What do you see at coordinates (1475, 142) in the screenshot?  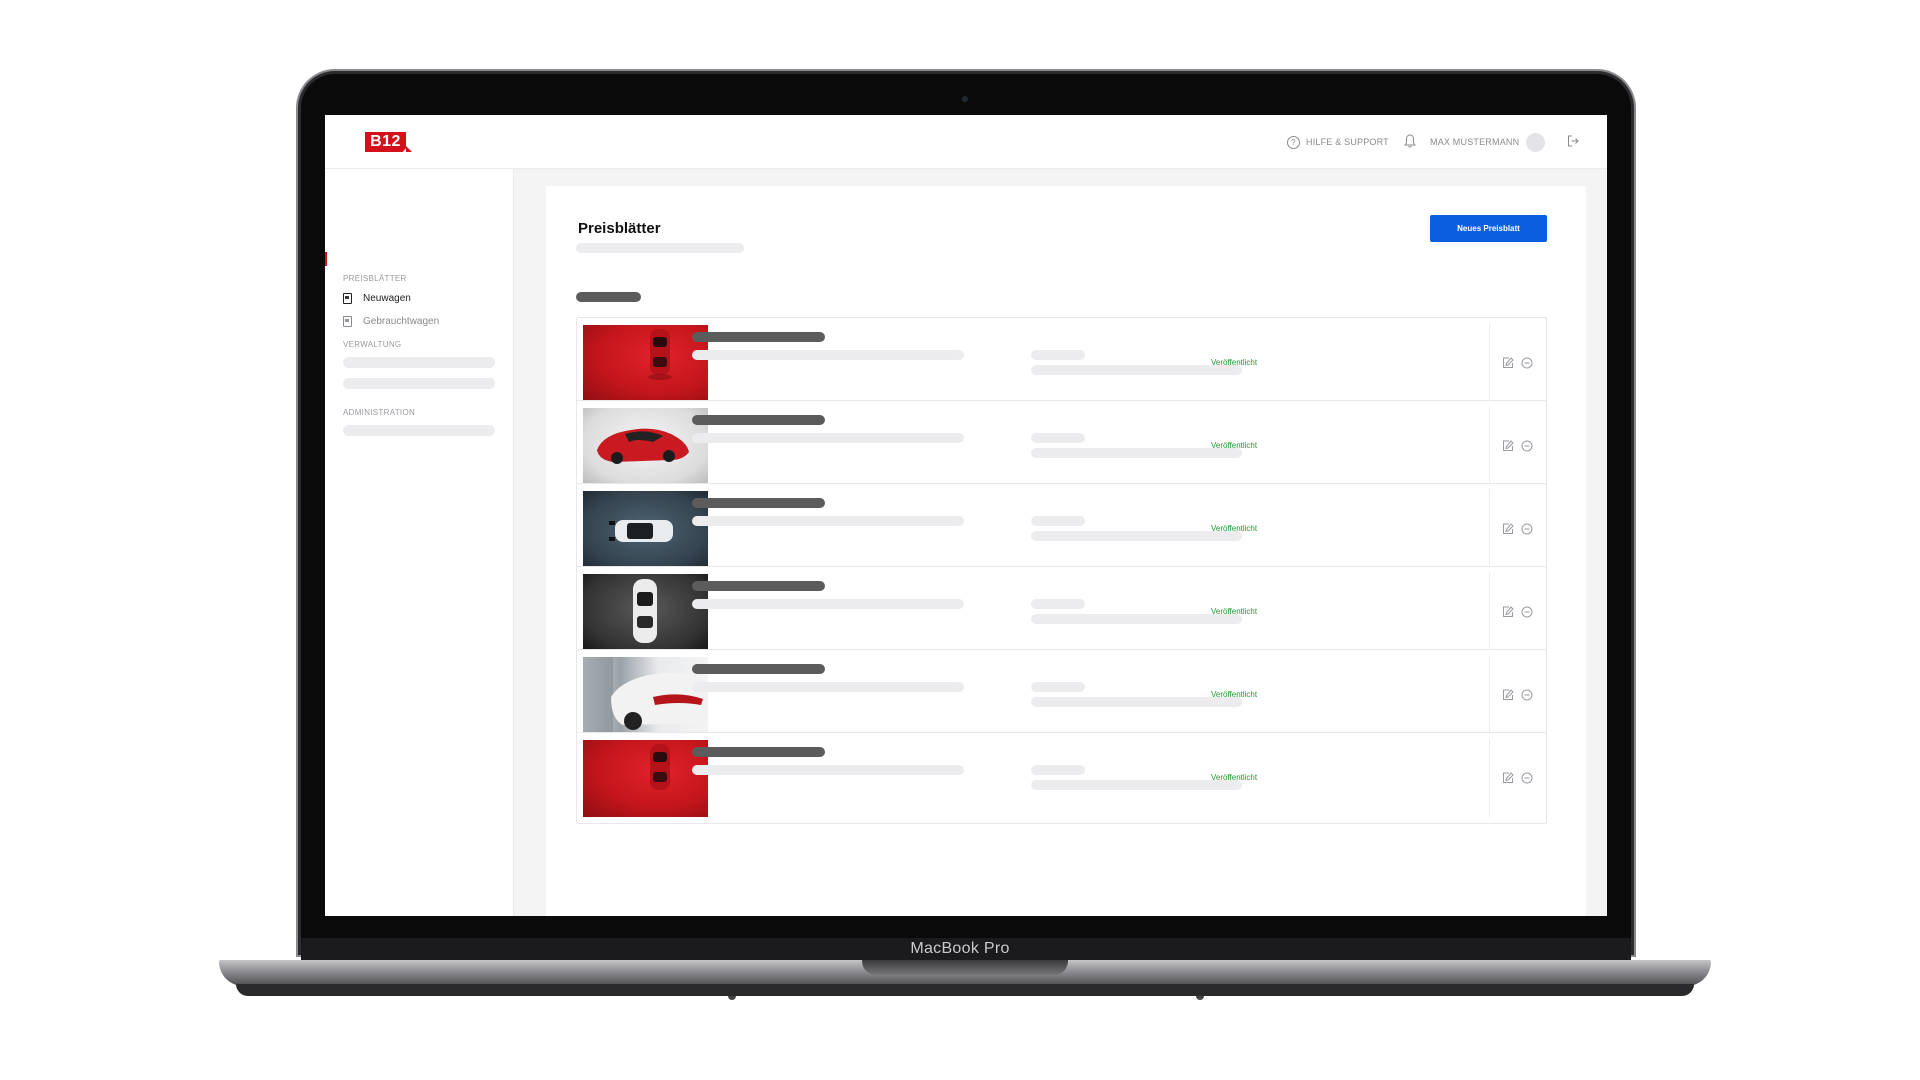 I see `user-name: MAX MUSTERMANN` at bounding box center [1475, 142].